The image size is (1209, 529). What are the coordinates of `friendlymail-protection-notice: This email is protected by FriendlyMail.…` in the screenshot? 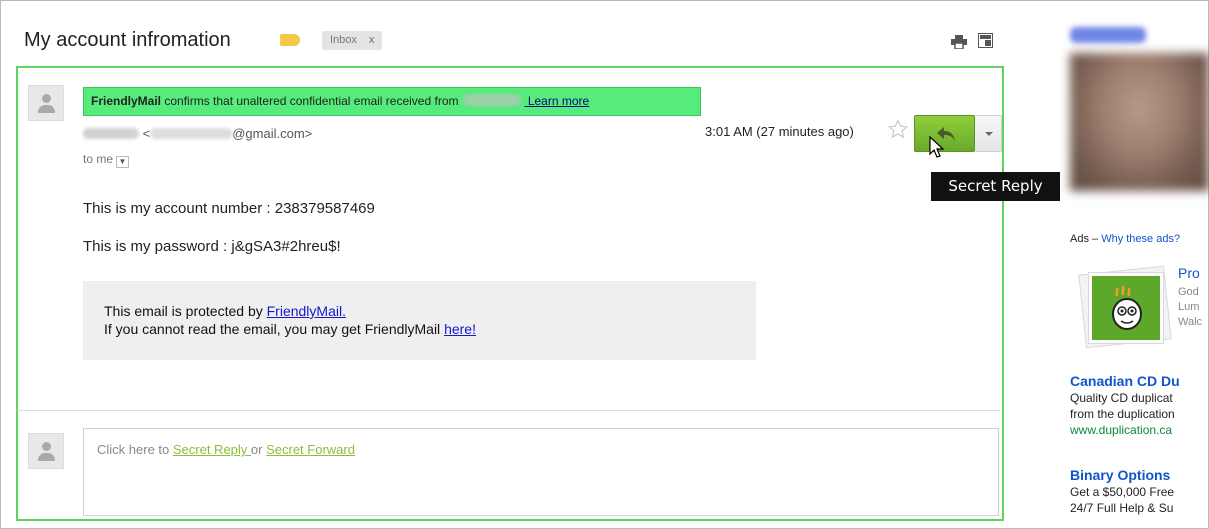 It's located at (419, 320).